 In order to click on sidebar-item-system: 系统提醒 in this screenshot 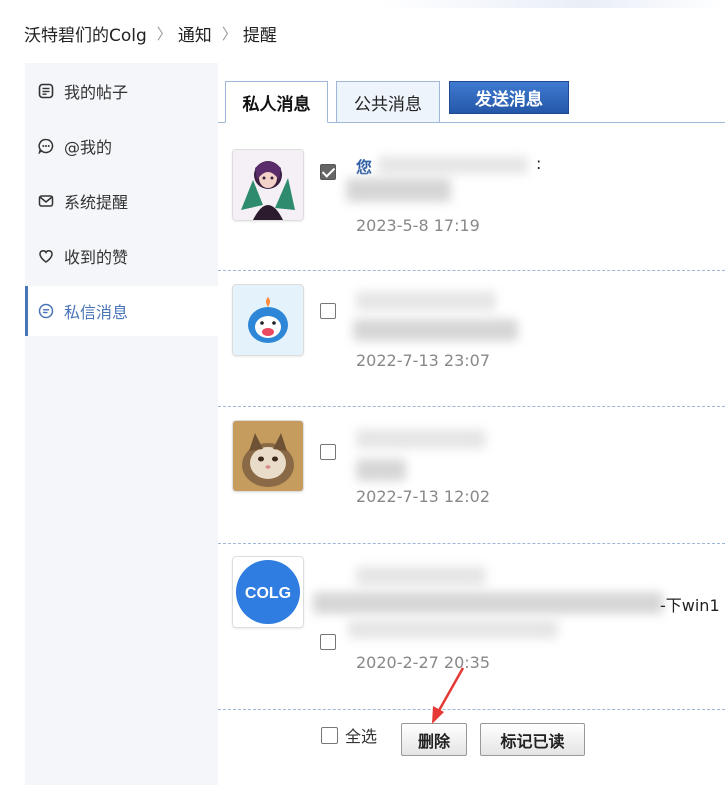, I will do `click(121, 201)`.